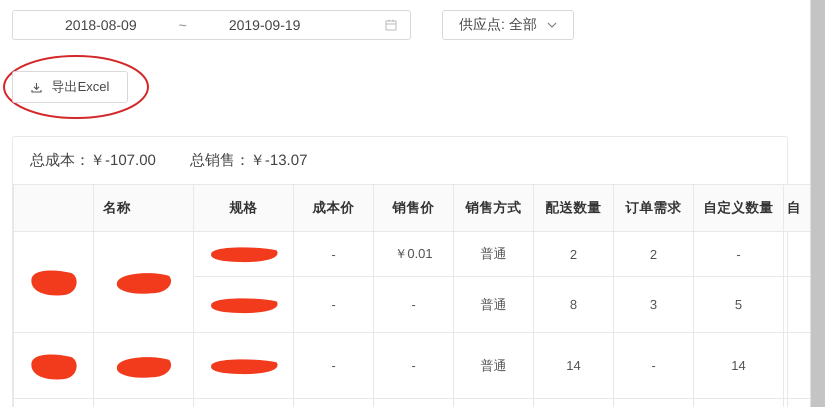 This screenshot has width=825, height=407. I want to click on date-range-field: 2018-08-09 ~ 2019-09-19, so click(211, 25).